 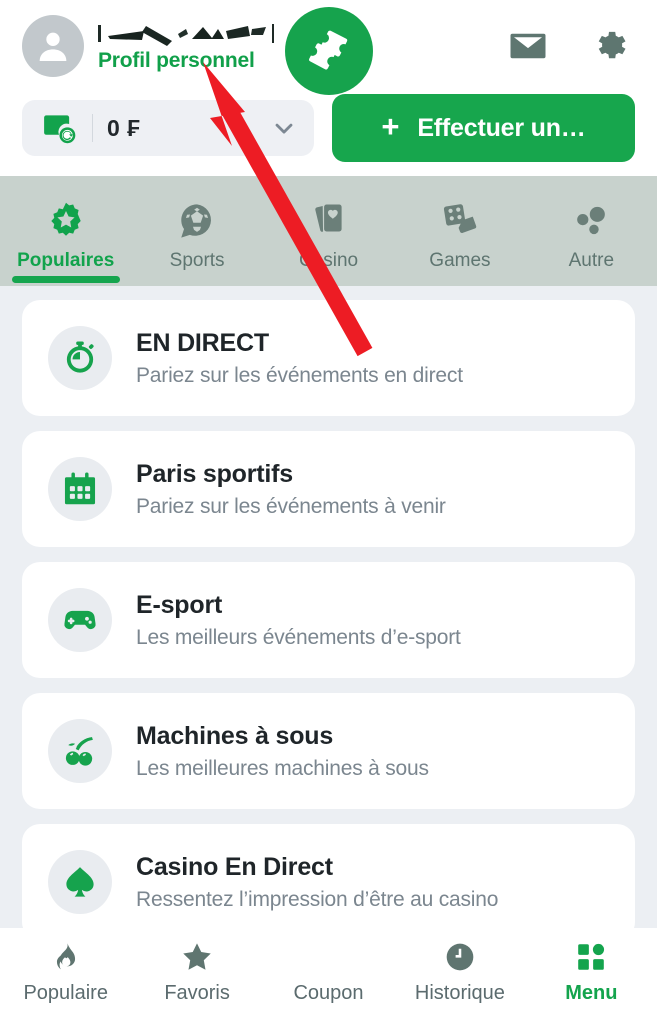 I want to click on playing-cards-icon, so click(x=329, y=221).